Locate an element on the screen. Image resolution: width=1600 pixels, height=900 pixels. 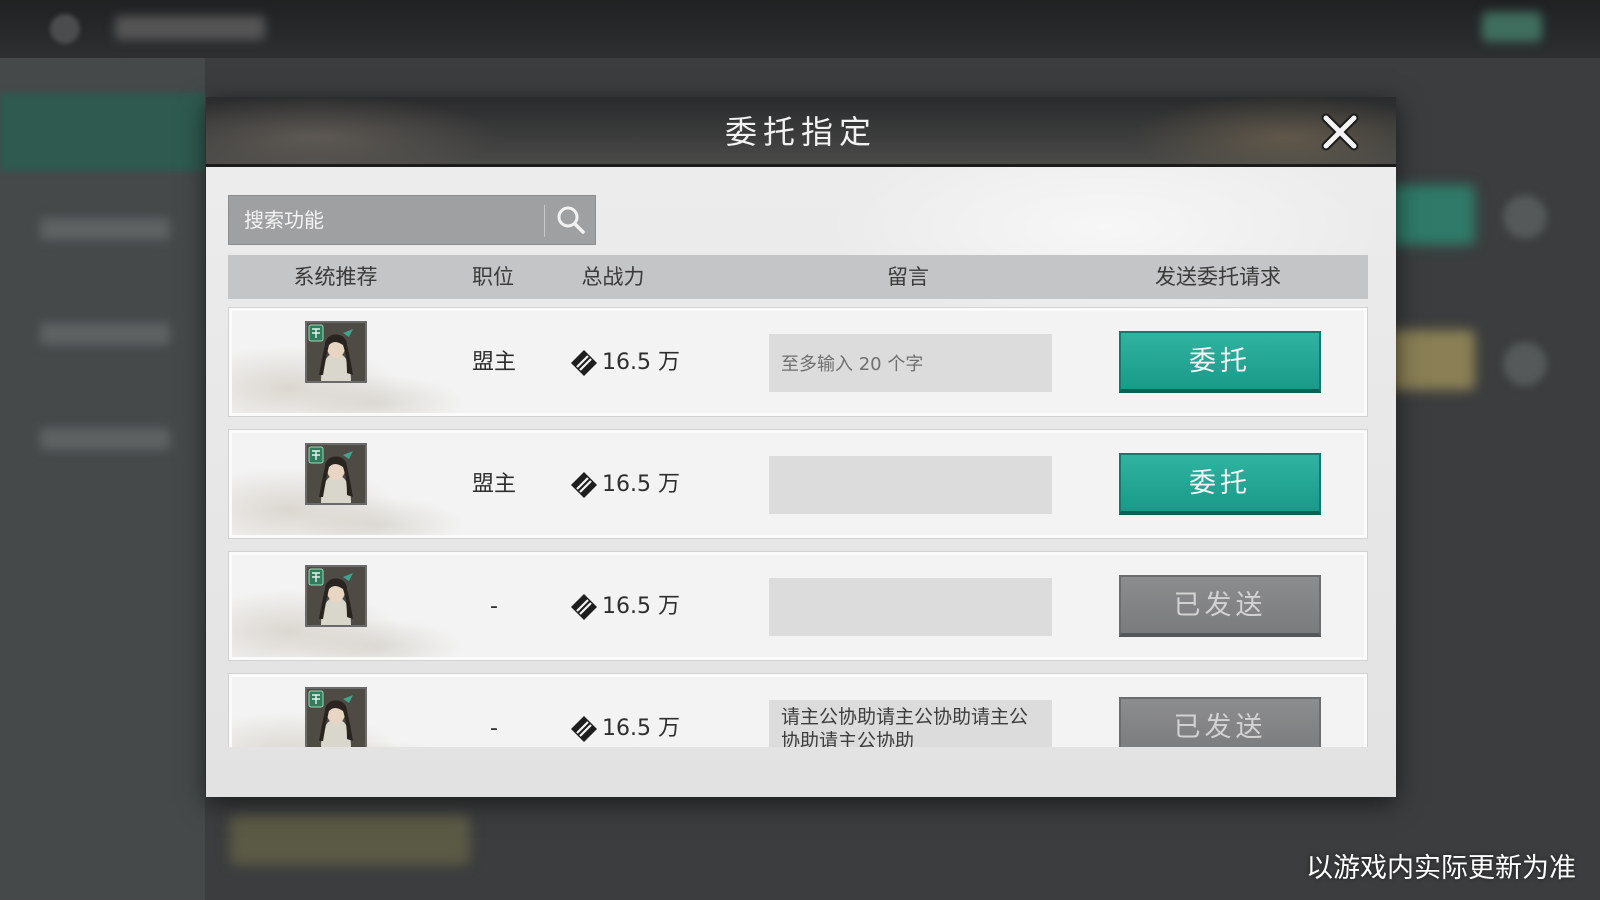
disclaimer-note: 以游戏内实际更新为准 is located at coordinates (1441, 868).